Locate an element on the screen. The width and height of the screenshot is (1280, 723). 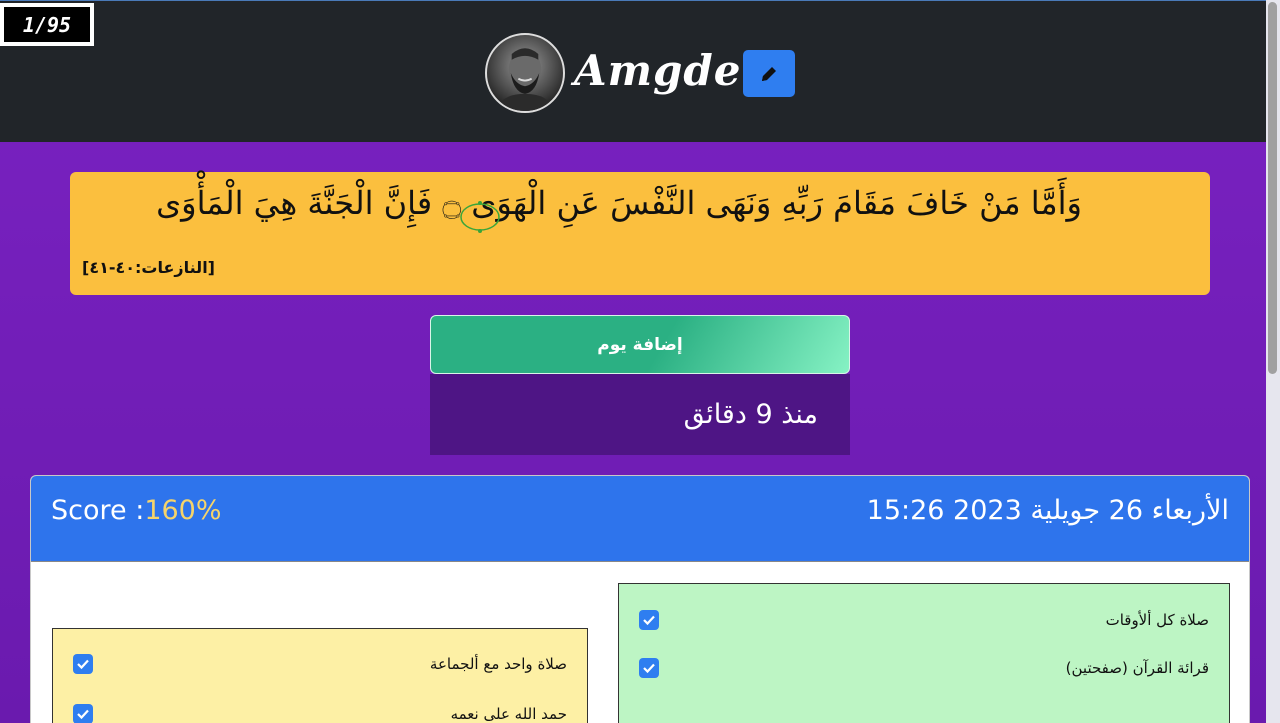
score-label: Score : is located at coordinates (98, 510).